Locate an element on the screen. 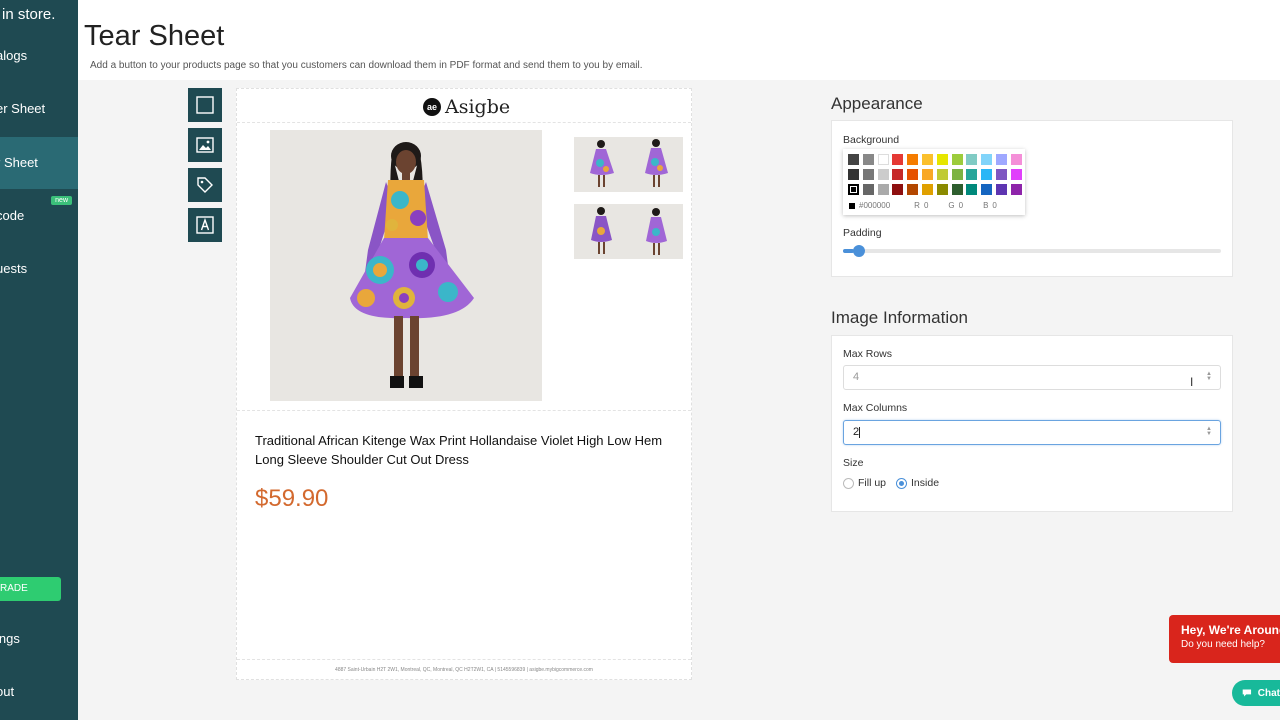  g-value: 0 is located at coordinates (961, 205).